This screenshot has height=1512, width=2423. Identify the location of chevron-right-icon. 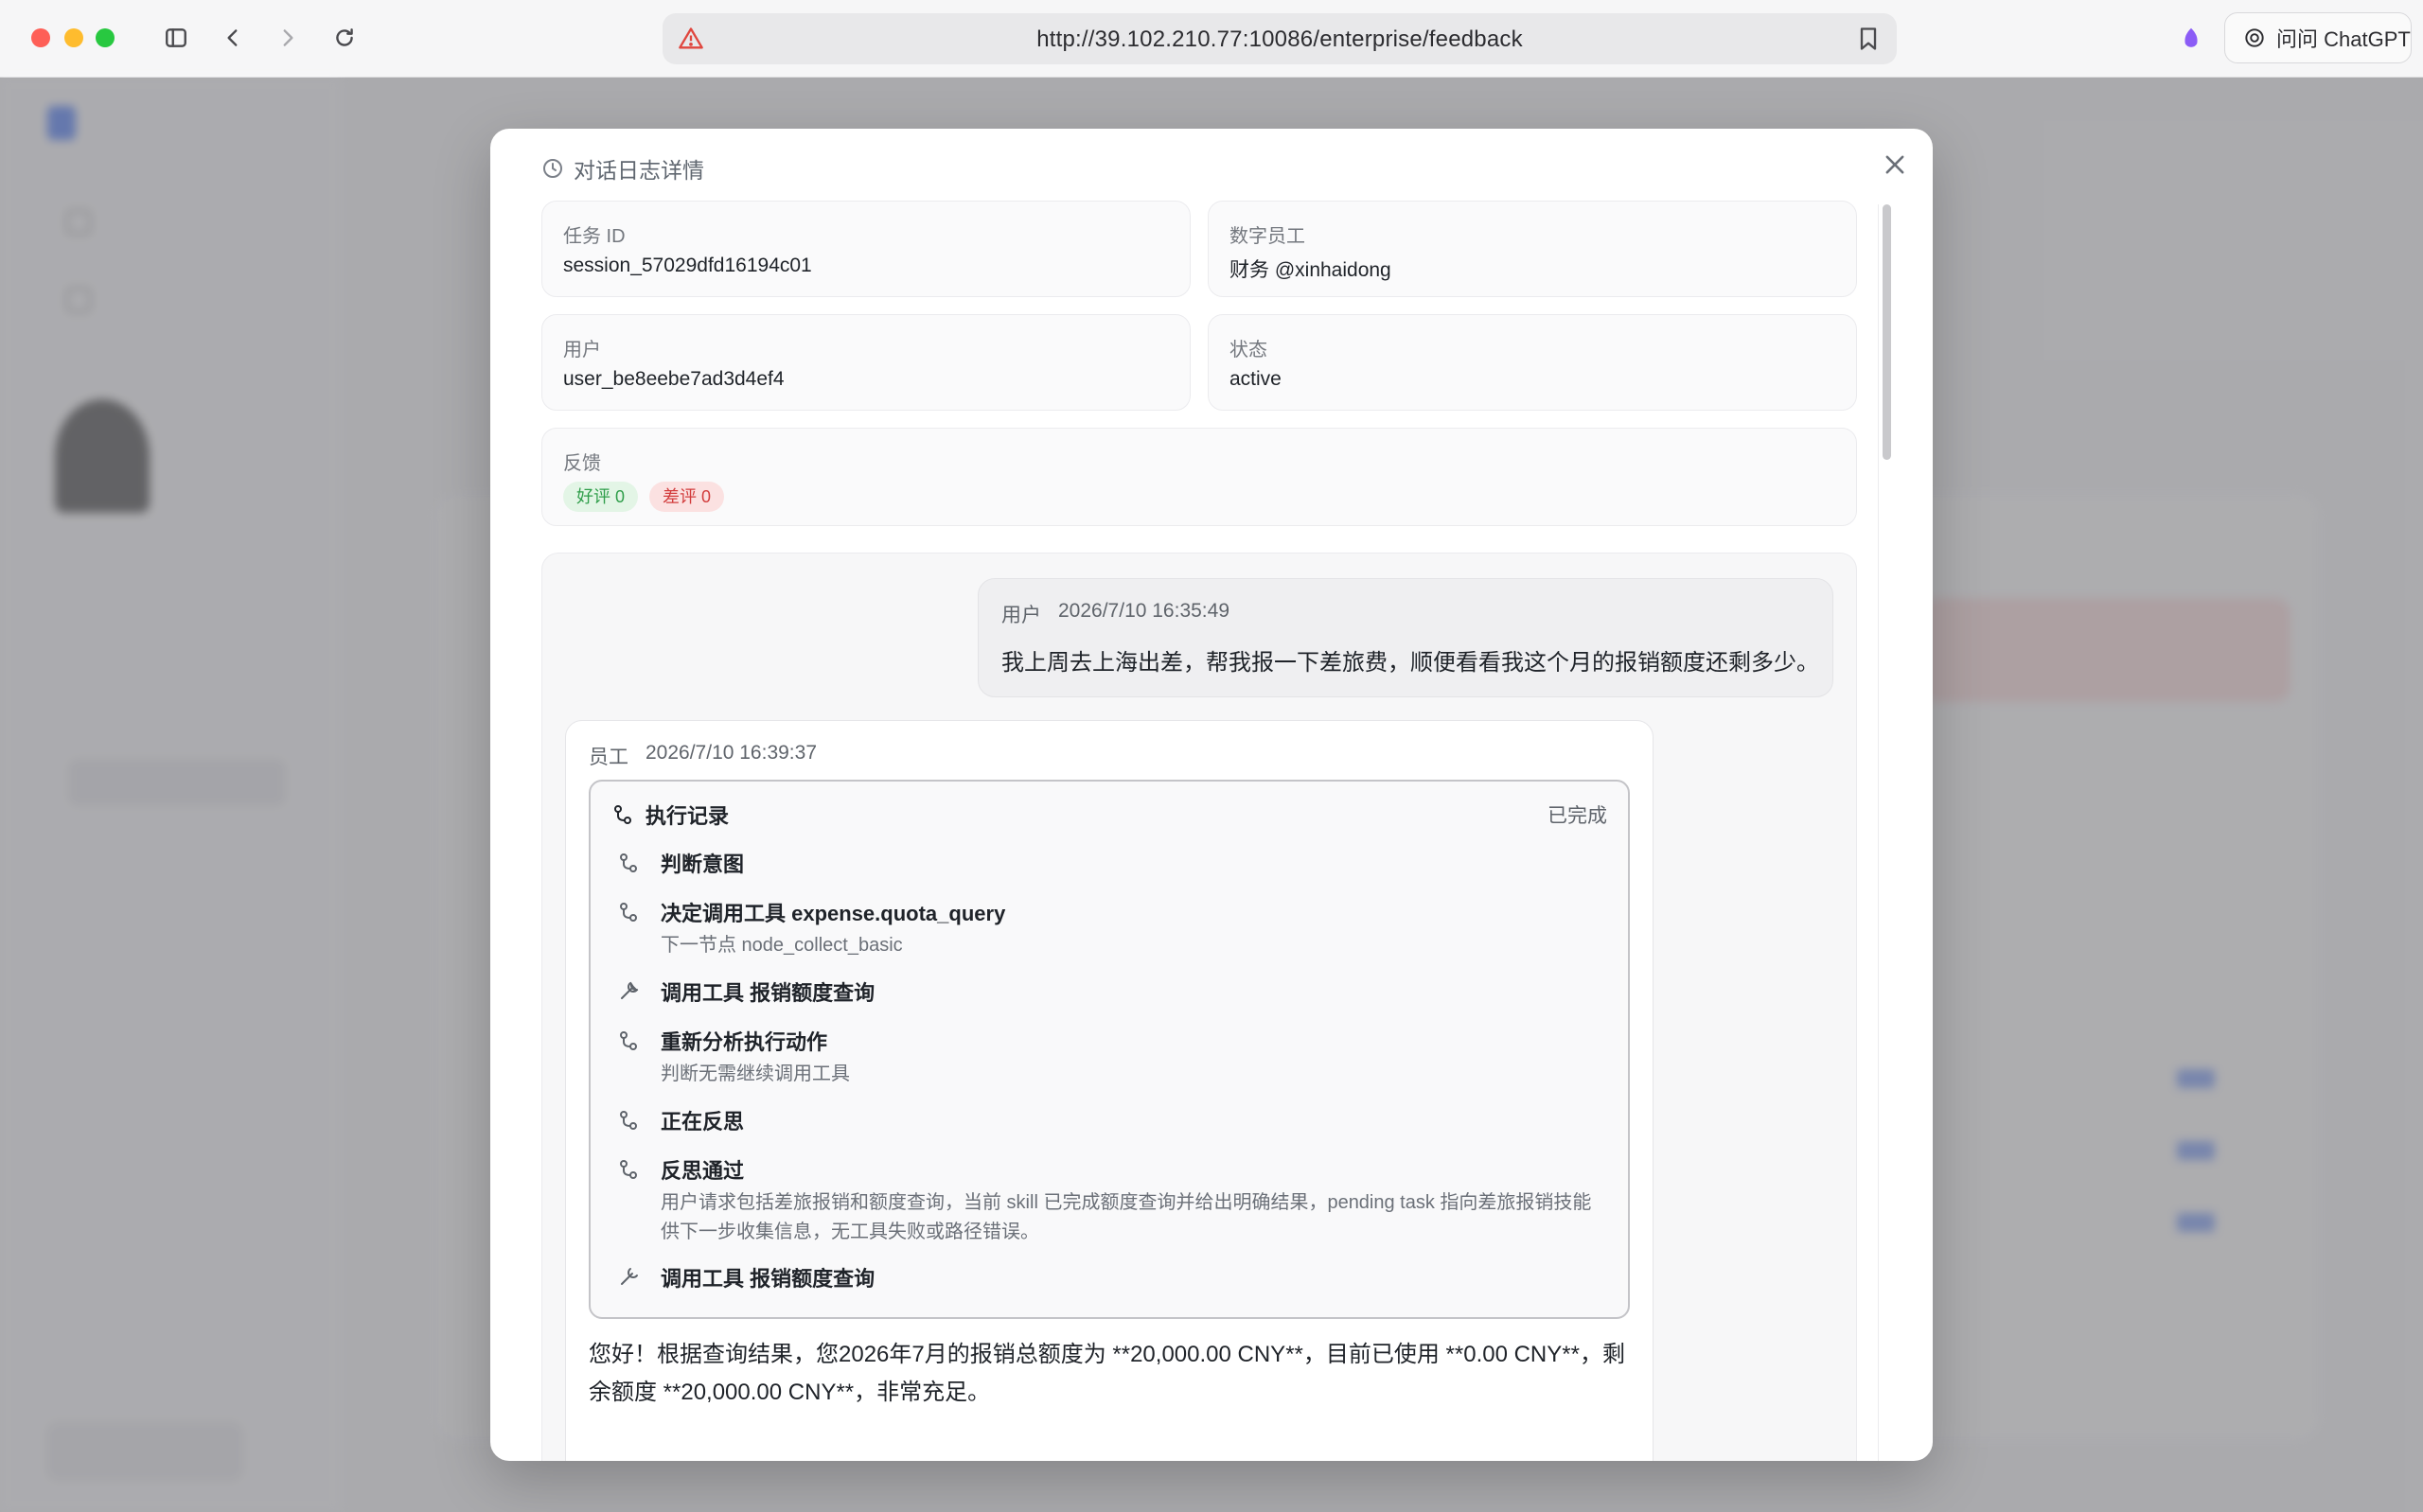
(288, 38).